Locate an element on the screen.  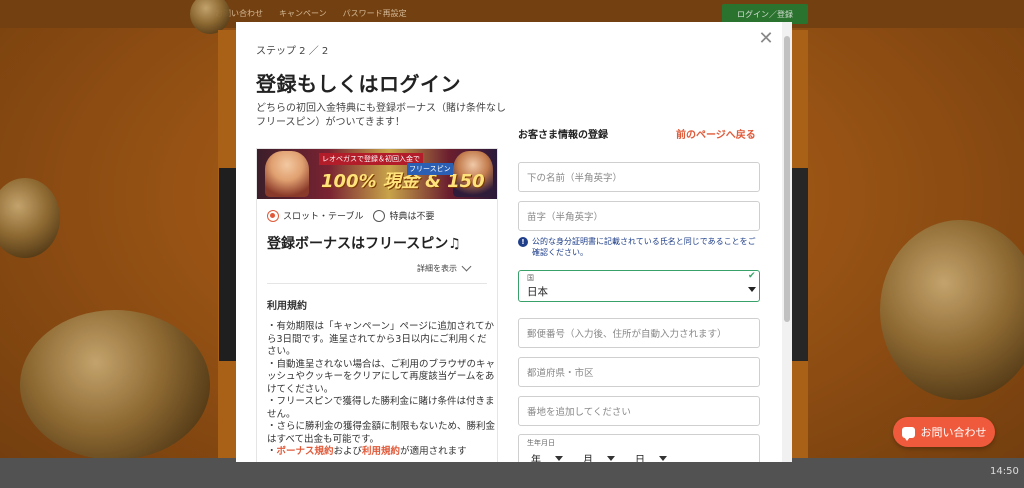
city-field: 都道府県・市区 is located at coordinates (639, 372).